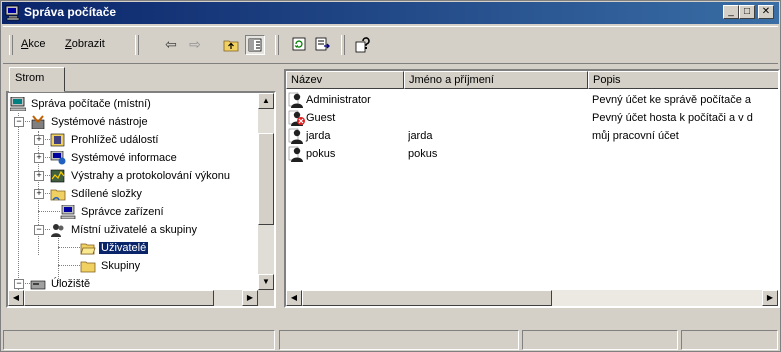  I want to click on tree-item-label: Místní uživatelé a skupiny, so click(134, 230).